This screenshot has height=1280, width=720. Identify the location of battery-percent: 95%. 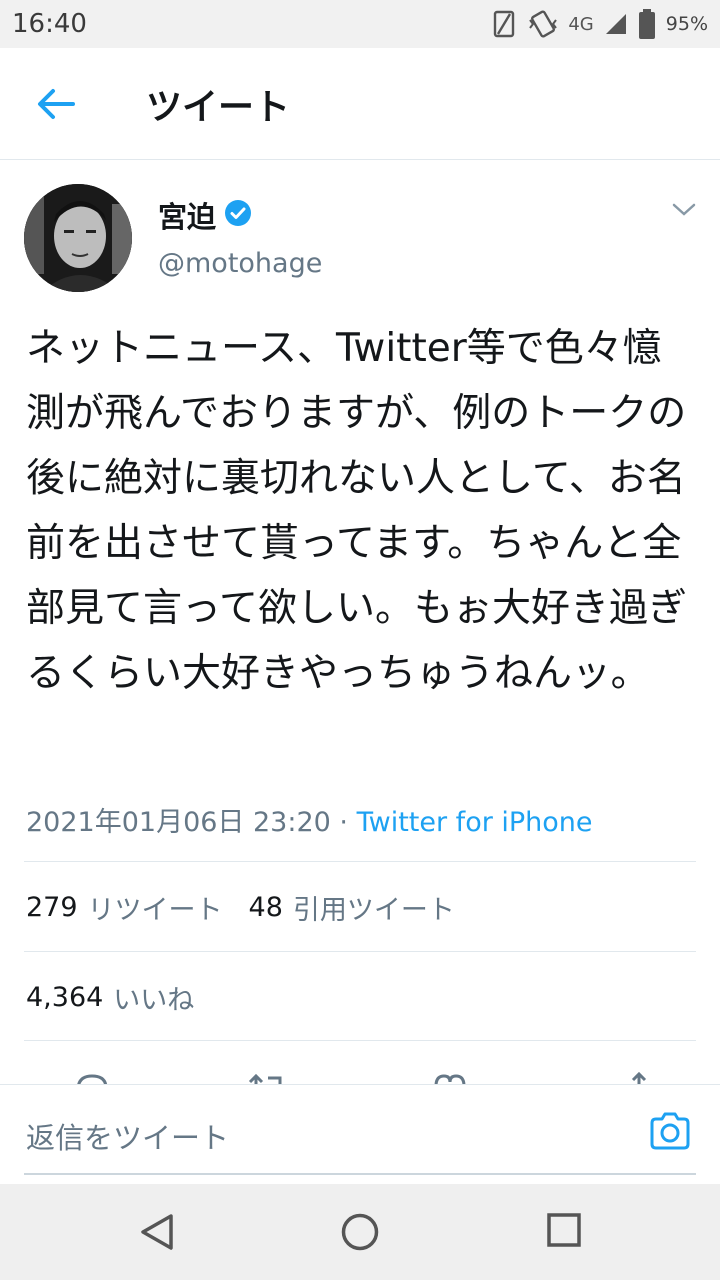
(686, 24).